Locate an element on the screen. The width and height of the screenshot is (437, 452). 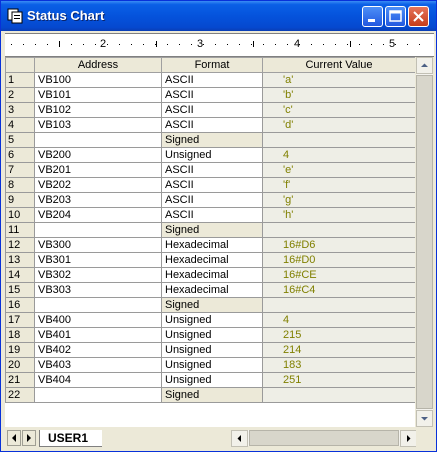
row-number-cell: 15 is located at coordinates (20, 290).